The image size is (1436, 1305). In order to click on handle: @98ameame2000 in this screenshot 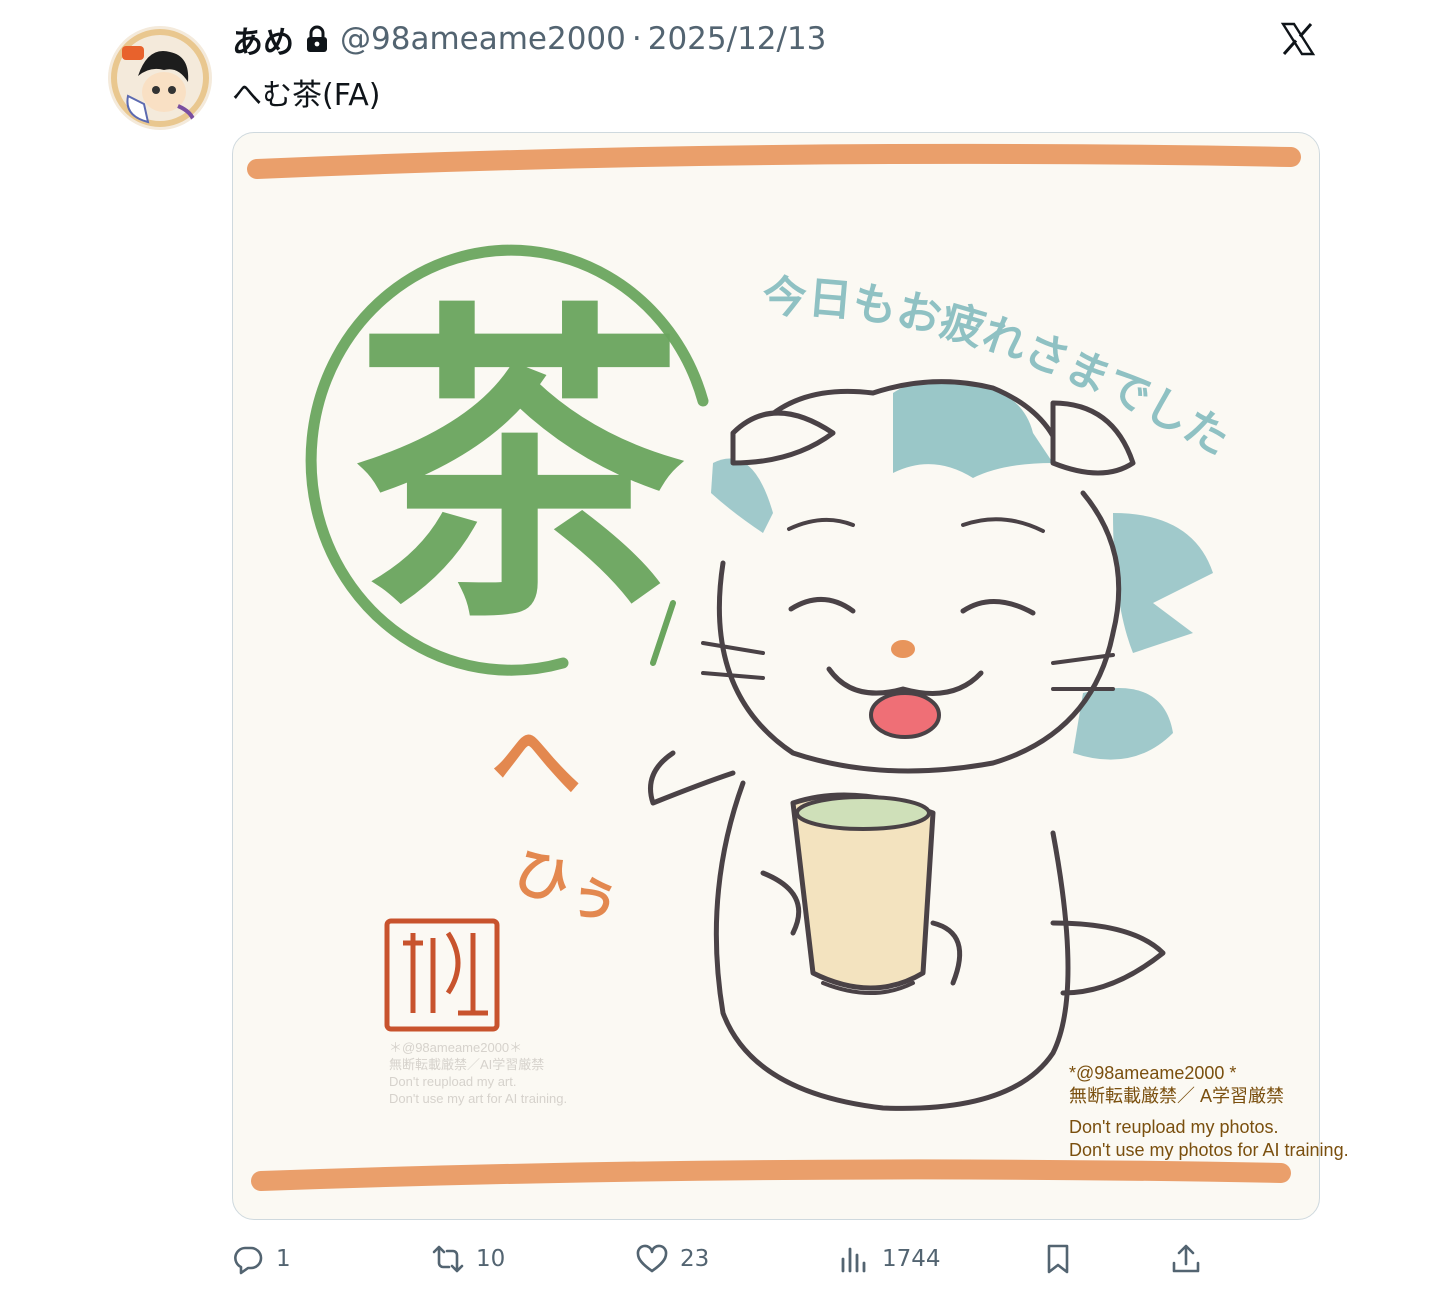, I will do `click(483, 39)`.